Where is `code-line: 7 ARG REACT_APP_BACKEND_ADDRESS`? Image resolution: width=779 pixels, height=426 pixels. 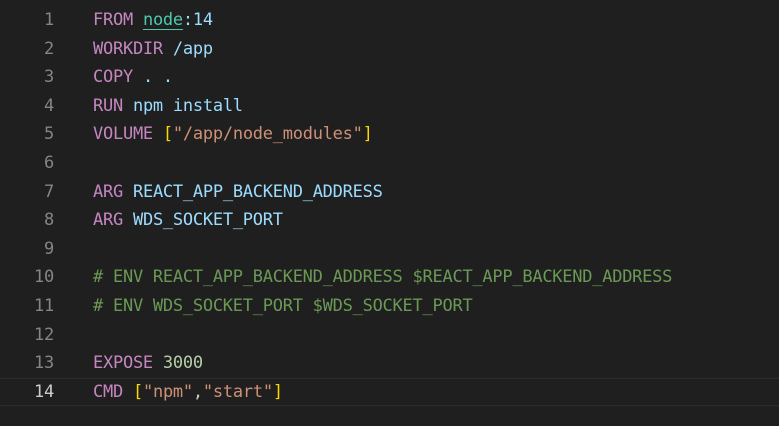 code-line: 7 ARG REACT_APP_BACKEND_ADDRESS is located at coordinates (389, 192).